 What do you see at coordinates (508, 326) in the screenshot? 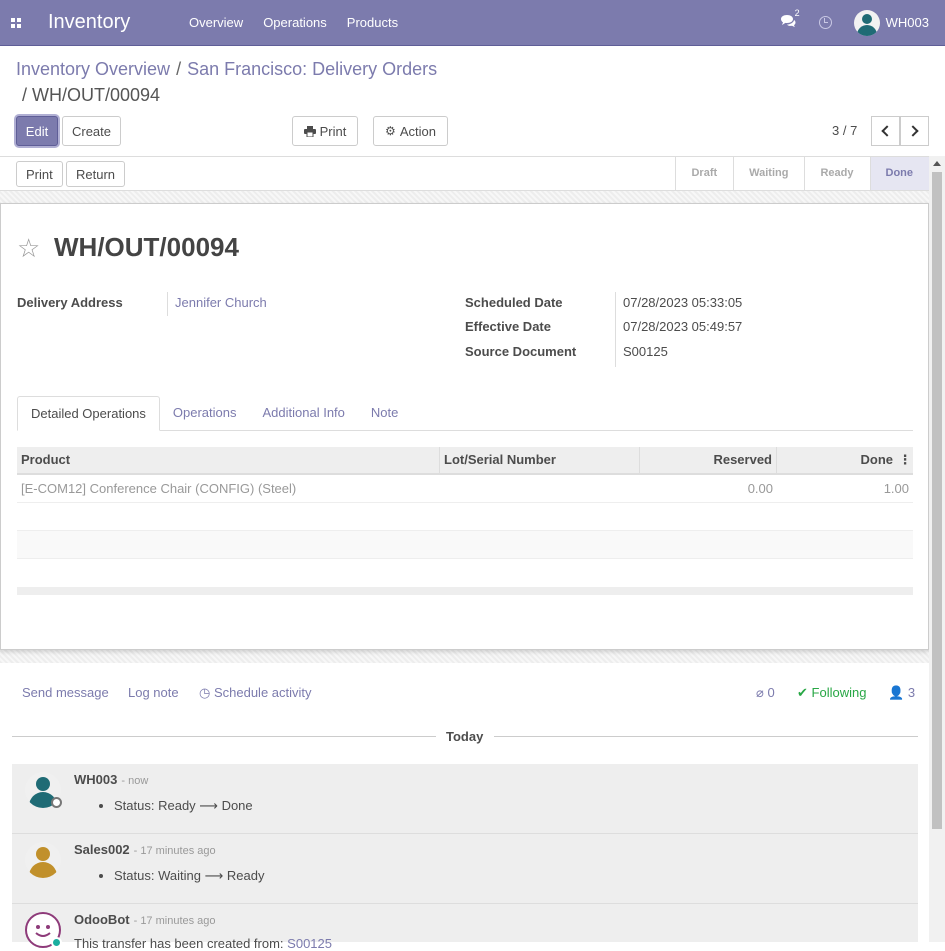
I see `effective-date-label: Effective Date` at bounding box center [508, 326].